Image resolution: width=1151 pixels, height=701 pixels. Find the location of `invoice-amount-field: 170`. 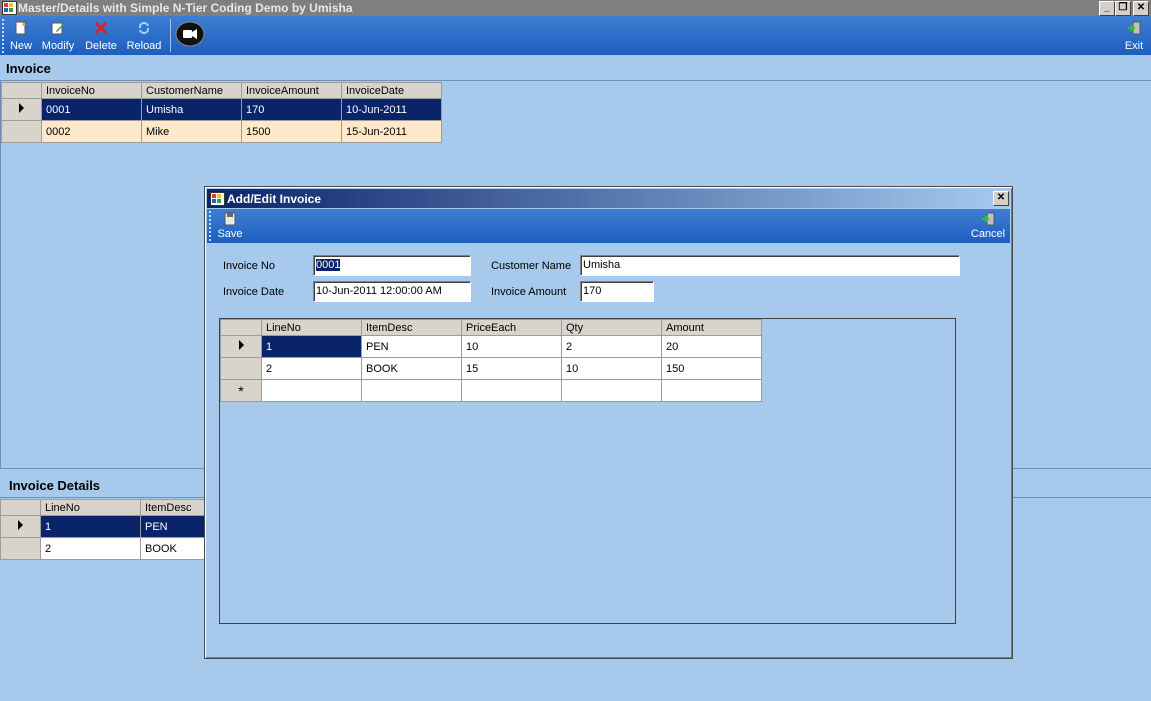

invoice-amount-field: 170 is located at coordinates (617, 291).